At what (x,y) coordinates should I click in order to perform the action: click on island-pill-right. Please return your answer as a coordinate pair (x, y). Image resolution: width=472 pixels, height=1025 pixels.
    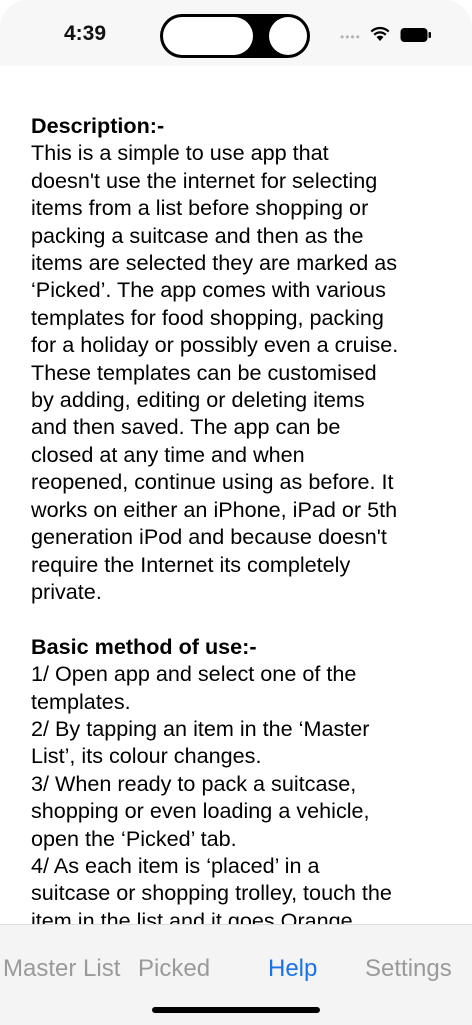
    Looking at the image, I should click on (288, 36).